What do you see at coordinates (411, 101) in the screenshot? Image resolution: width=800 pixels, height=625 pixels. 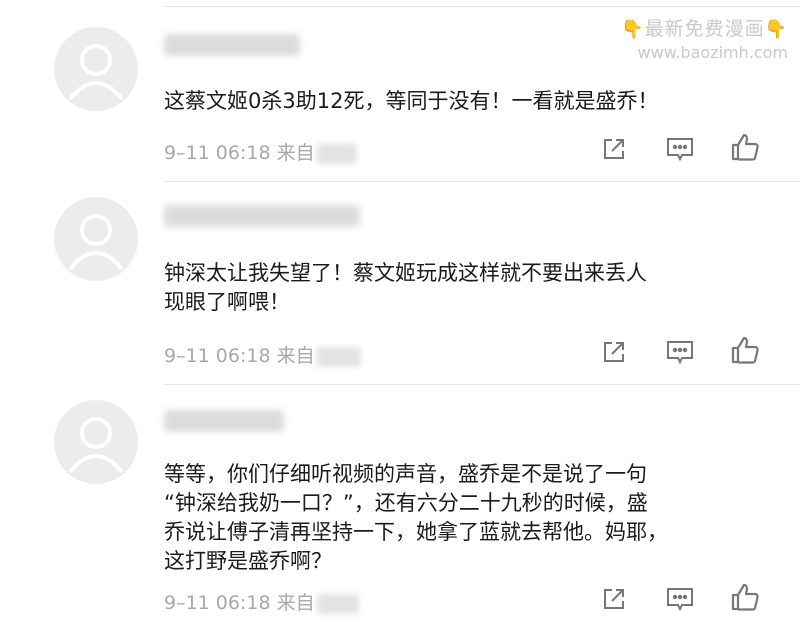 I see `comment-text: 这蔡文姬0杀3助12死，等同于没有！一看就是盛乔！` at bounding box center [411, 101].